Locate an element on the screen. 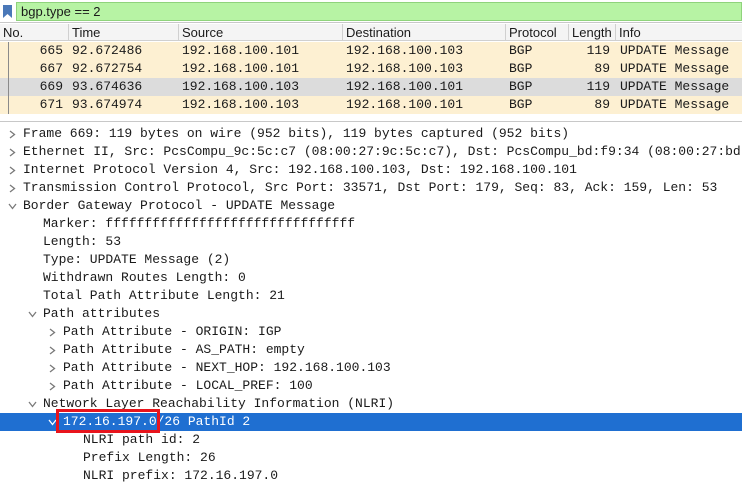 Image resolution: width=742 pixels, height=496 pixels. tree-item: 172.16.197.0/26 PathId 2 is located at coordinates (371, 422).